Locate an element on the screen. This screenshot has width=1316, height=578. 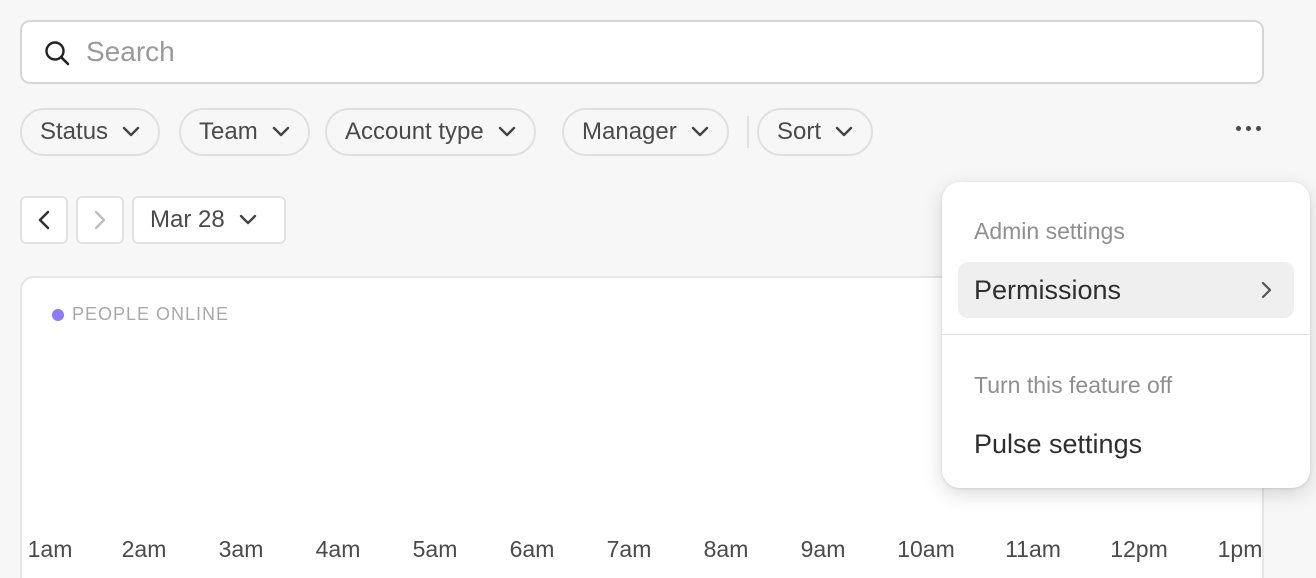
admin-settings-heading: Admin settings is located at coordinates (1049, 231).